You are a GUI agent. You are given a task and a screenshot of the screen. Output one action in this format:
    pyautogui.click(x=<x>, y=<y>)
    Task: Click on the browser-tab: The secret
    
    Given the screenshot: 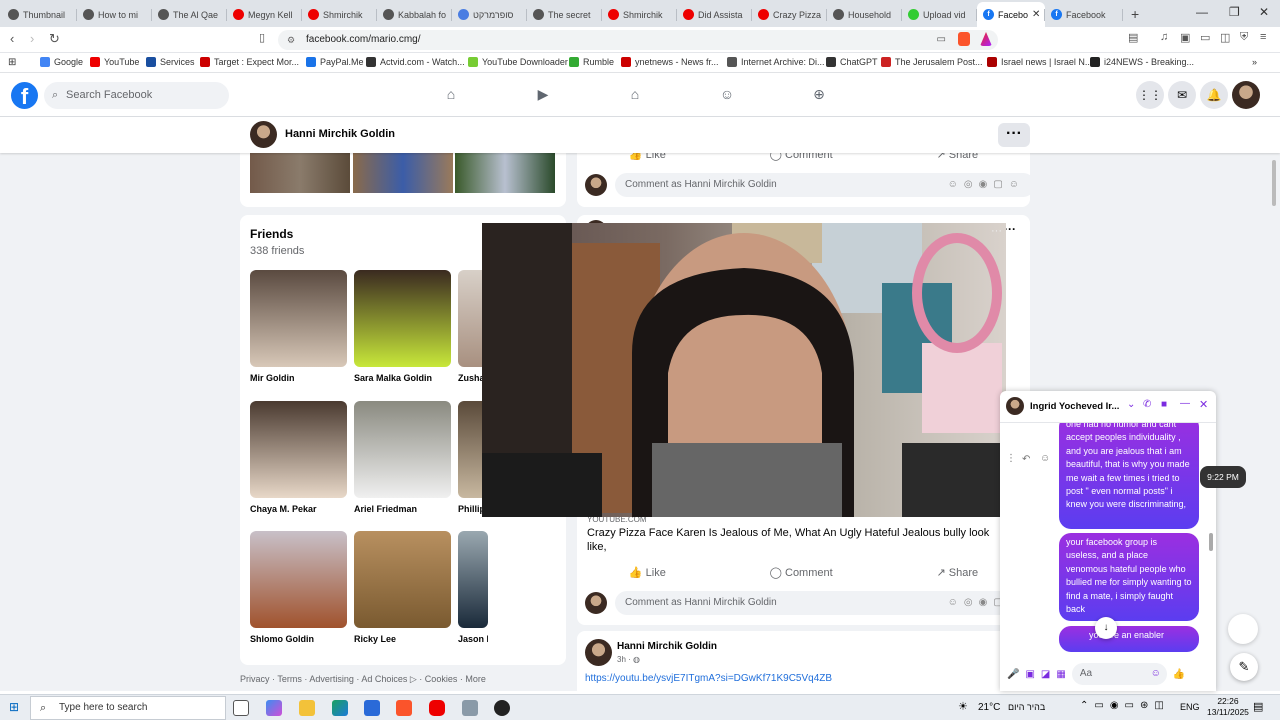 What is the action you would take?
    pyautogui.click(x=564, y=14)
    